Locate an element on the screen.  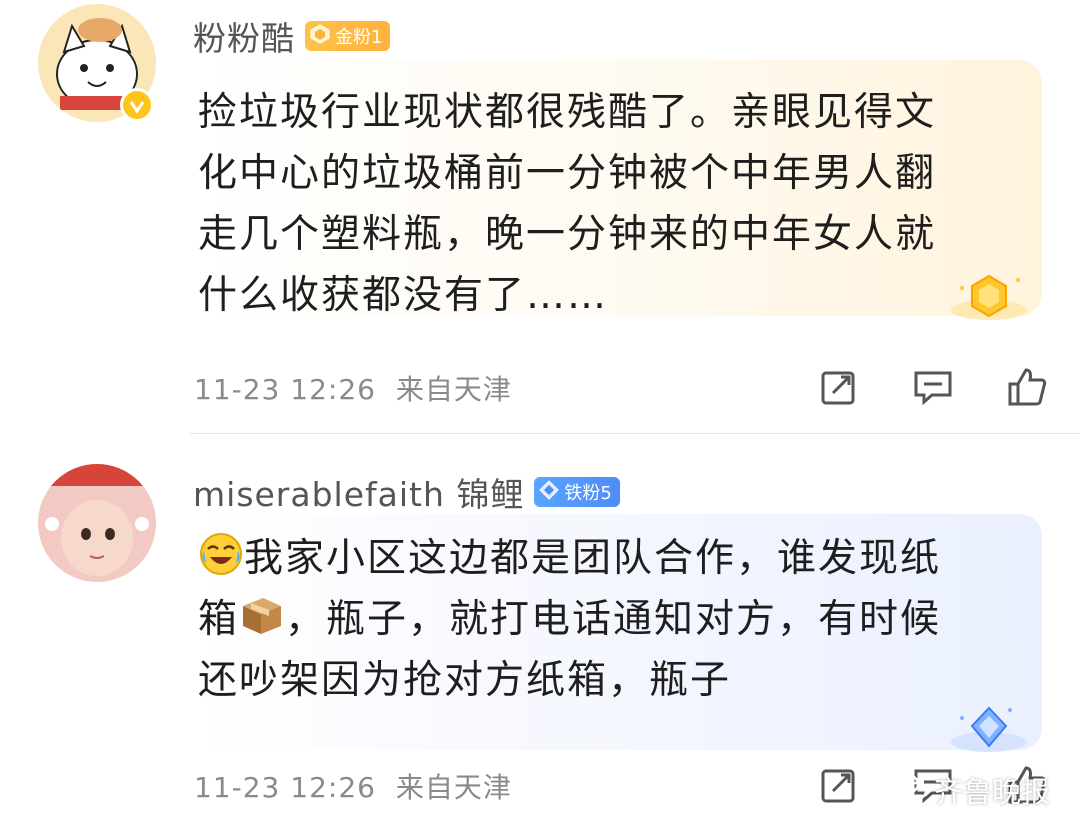
badge-label: 金粉1 is located at coordinates (359, 37).